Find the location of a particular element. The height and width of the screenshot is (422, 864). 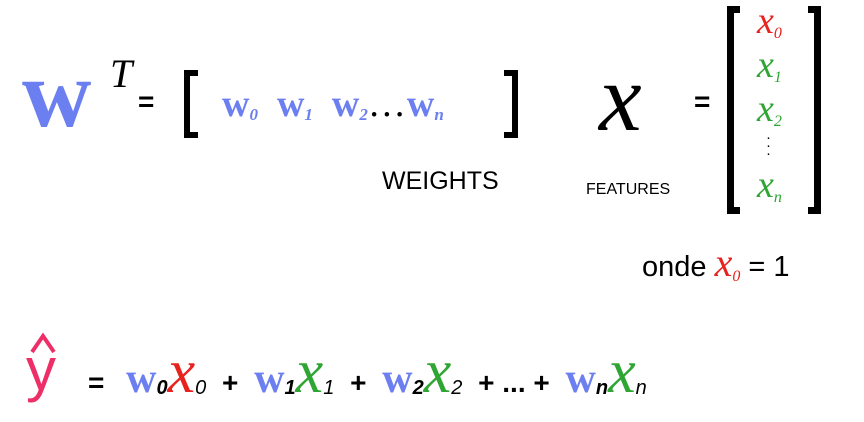

weights-label: WEIGHTS is located at coordinates (440, 181).